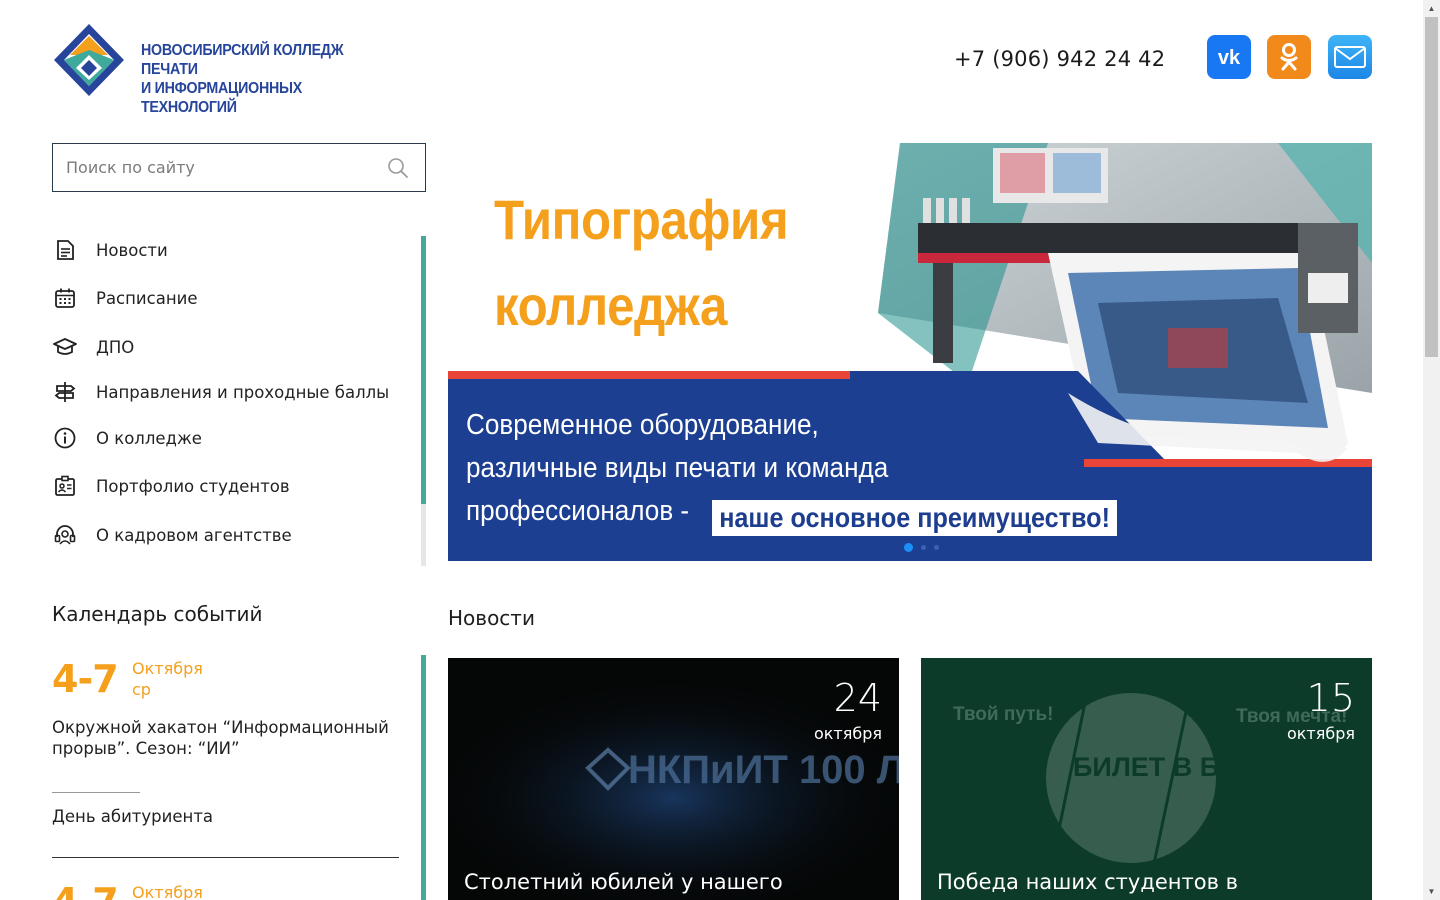 The height and width of the screenshot is (900, 1440). I want to click on site-search, so click(239, 167).